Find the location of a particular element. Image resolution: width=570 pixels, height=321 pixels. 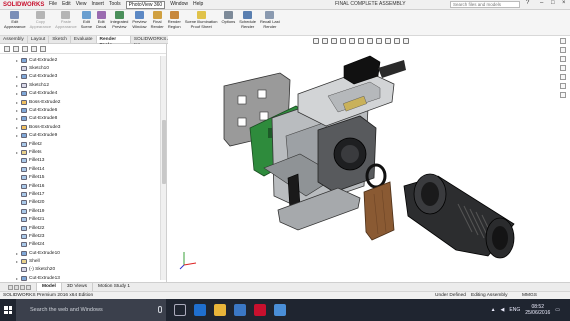

paste-button: Paste Appearance is located at coordinates (66, 22).